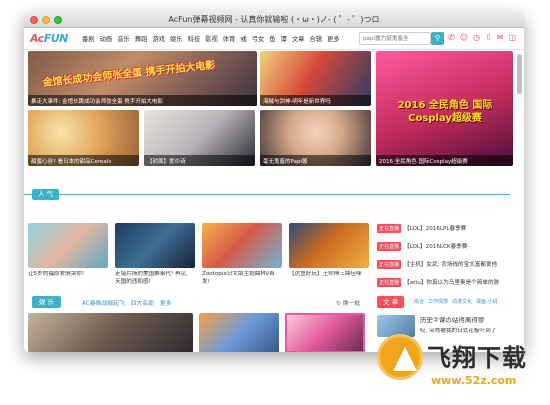  I want to click on nav-link: 鱼, so click(272, 38).